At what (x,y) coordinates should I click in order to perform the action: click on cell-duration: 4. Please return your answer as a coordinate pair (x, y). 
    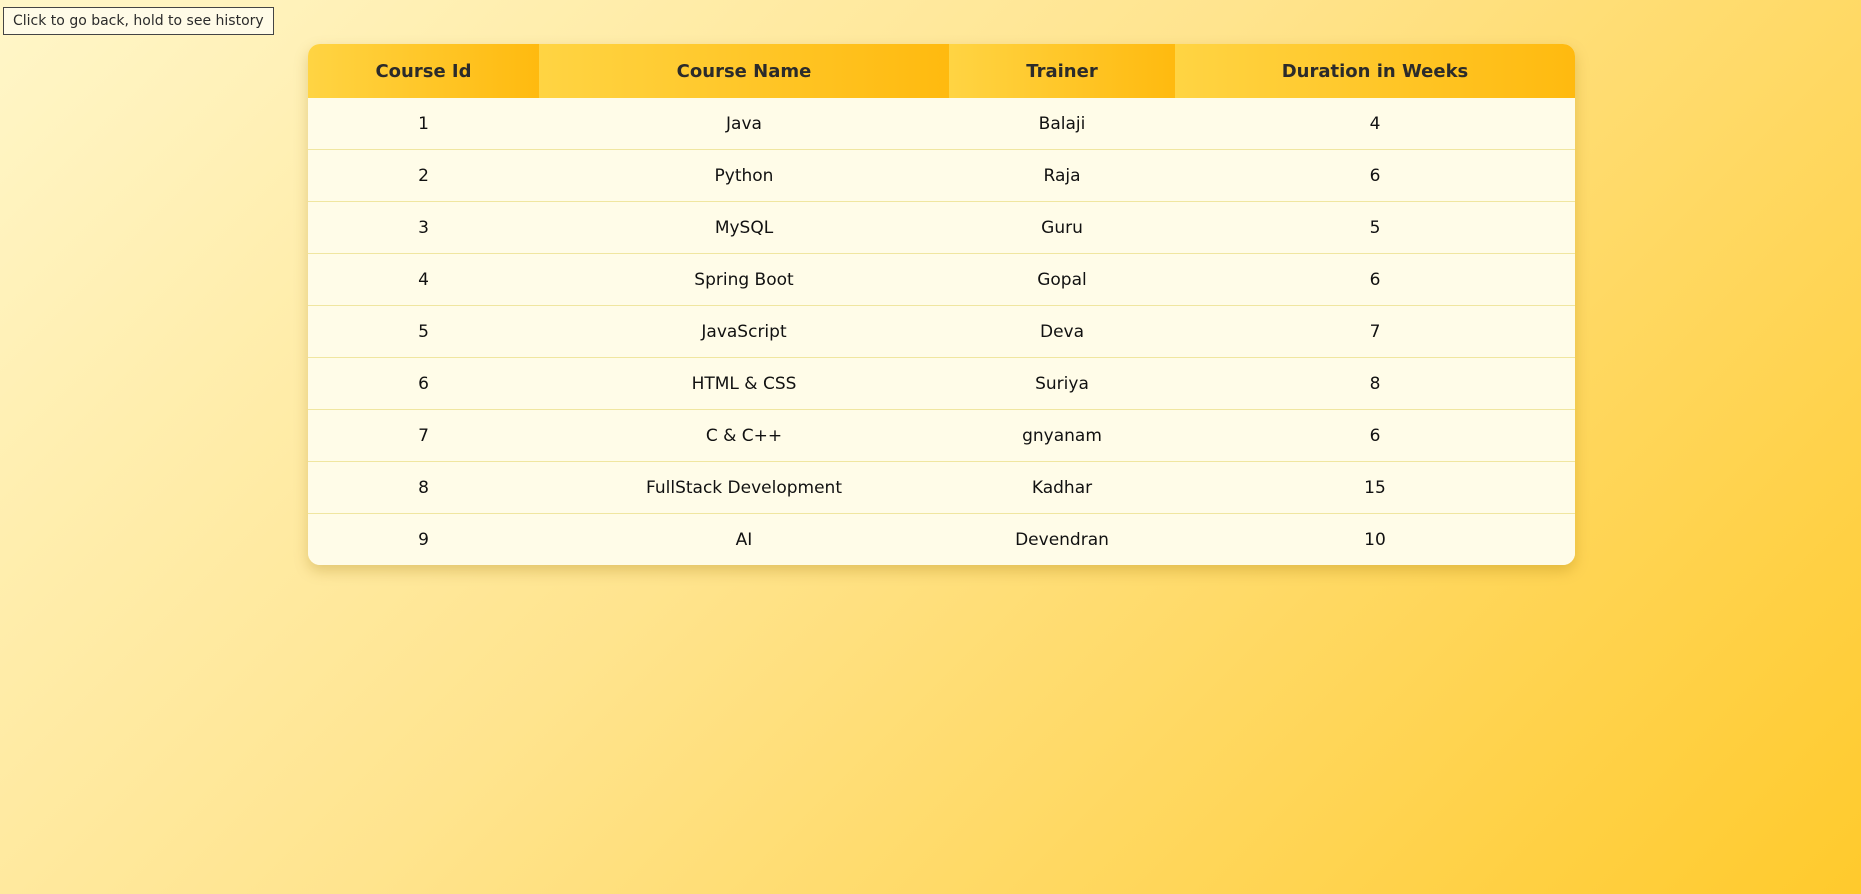
    Looking at the image, I should click on (1375, 124).